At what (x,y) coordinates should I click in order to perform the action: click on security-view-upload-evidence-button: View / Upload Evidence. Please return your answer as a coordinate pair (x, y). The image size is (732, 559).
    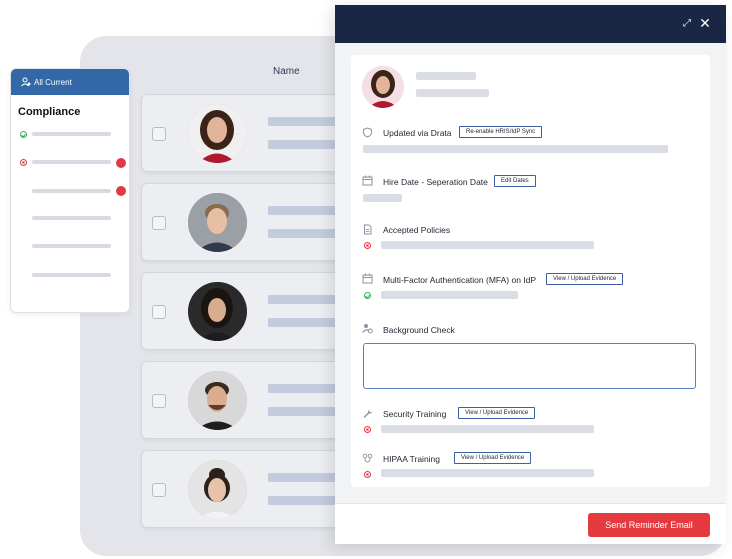
    Looking at the image, I should click on (497, 413).